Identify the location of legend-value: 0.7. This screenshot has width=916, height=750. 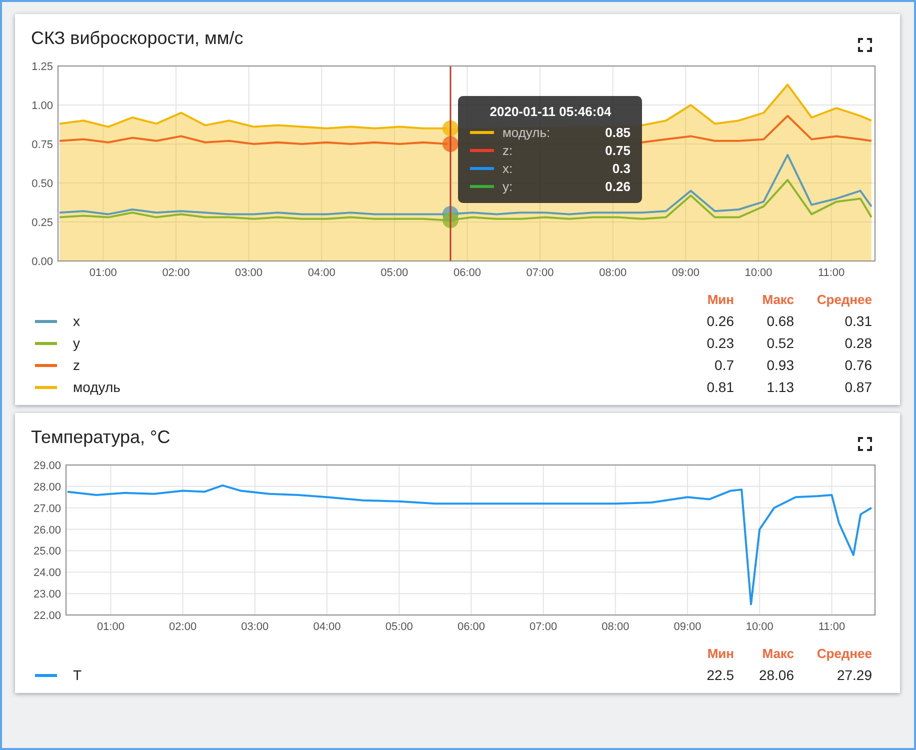
(724, 365).